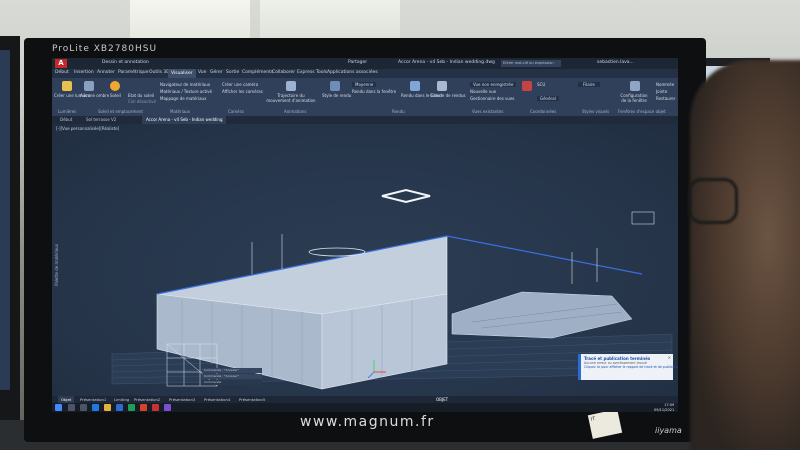 The width and height of the screenshot is (800, 450). Describe the element at coordinates (83, 407) in the screenshot. I see `task-view-icon` at that location.